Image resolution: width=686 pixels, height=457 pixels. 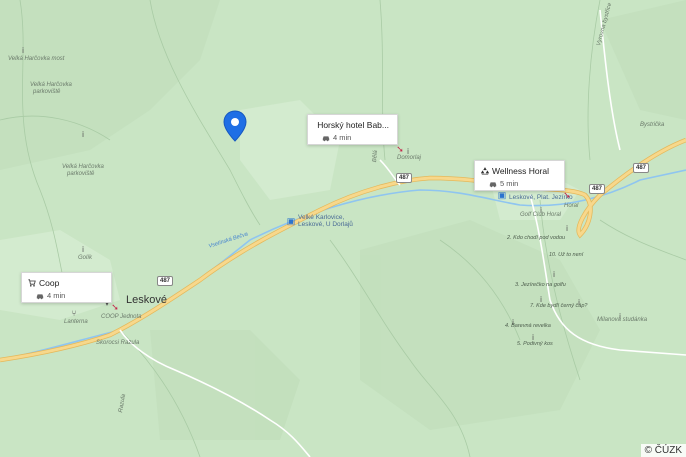 I want to click on hotel-icon, so click(x=485, y=171).